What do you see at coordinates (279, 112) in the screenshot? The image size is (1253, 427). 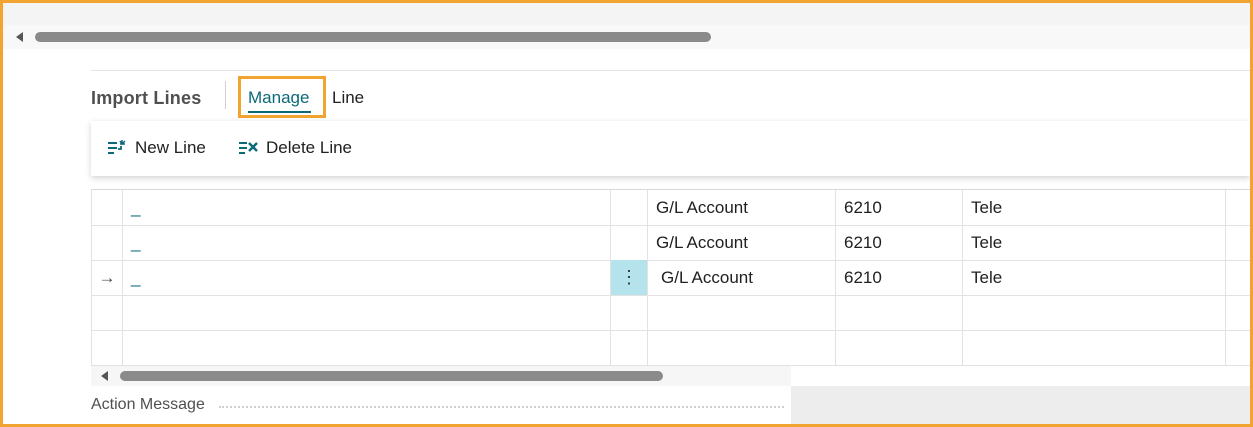 I see `tab-manage-underline` at bounding box center [279, 112].